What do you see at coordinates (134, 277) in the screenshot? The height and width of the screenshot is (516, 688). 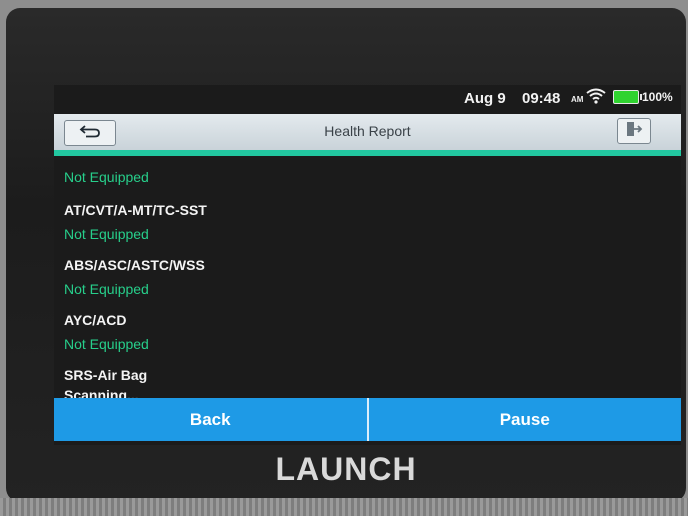 I see `list-item: ABS/ASC/ASTC/WSS Not Equipped` at bounding box center [134, 277].